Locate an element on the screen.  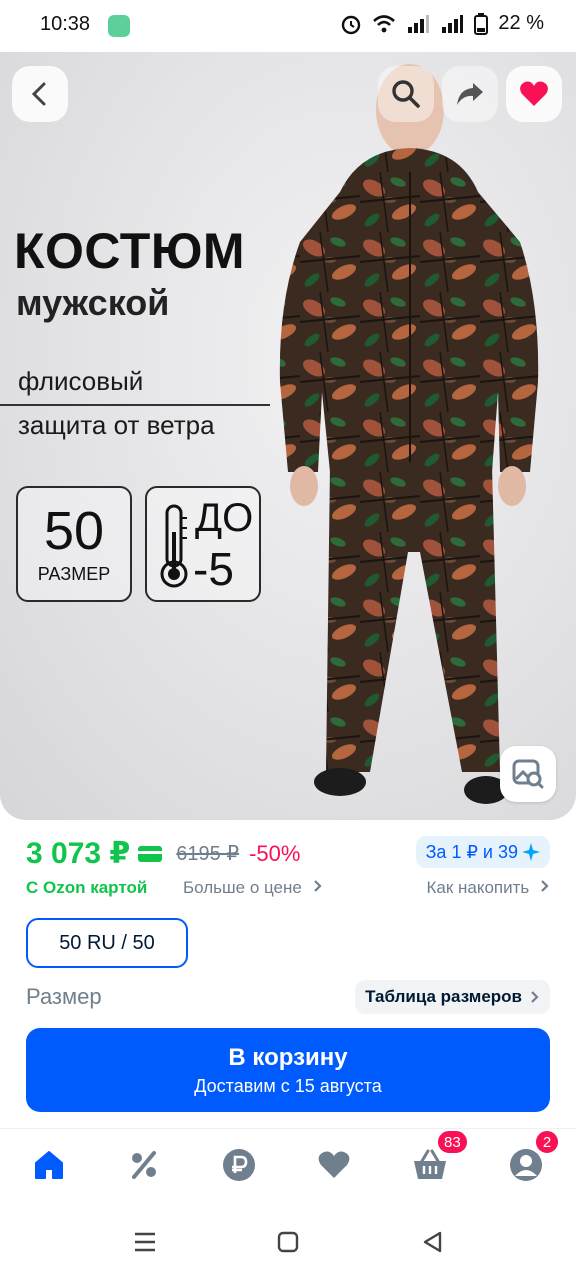
badge-temp-label: ДО is located at coordinates (224, 518).